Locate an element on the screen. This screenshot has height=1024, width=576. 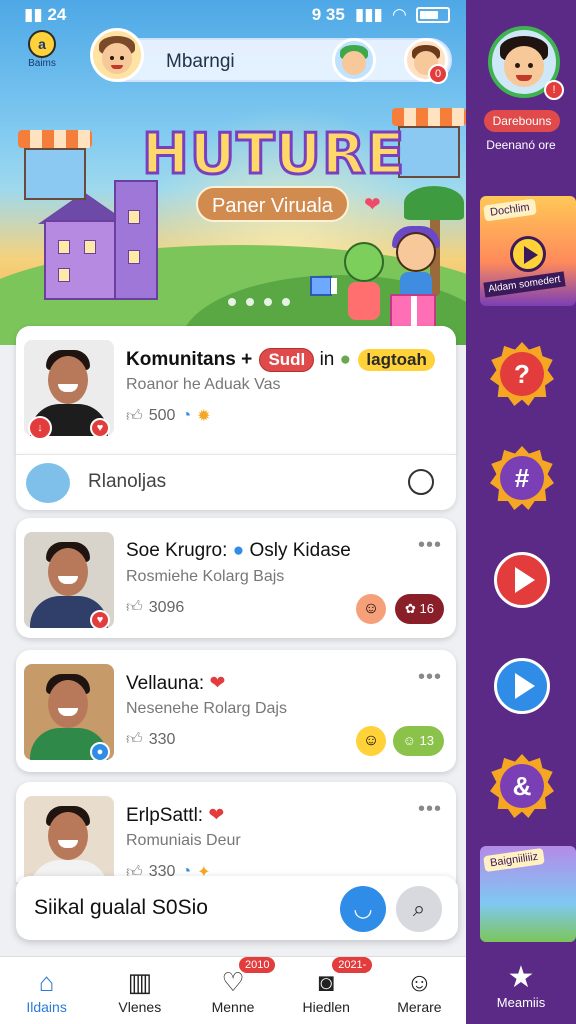
rail-card-label: Aldam somedert is located at coordinates (524, 284).